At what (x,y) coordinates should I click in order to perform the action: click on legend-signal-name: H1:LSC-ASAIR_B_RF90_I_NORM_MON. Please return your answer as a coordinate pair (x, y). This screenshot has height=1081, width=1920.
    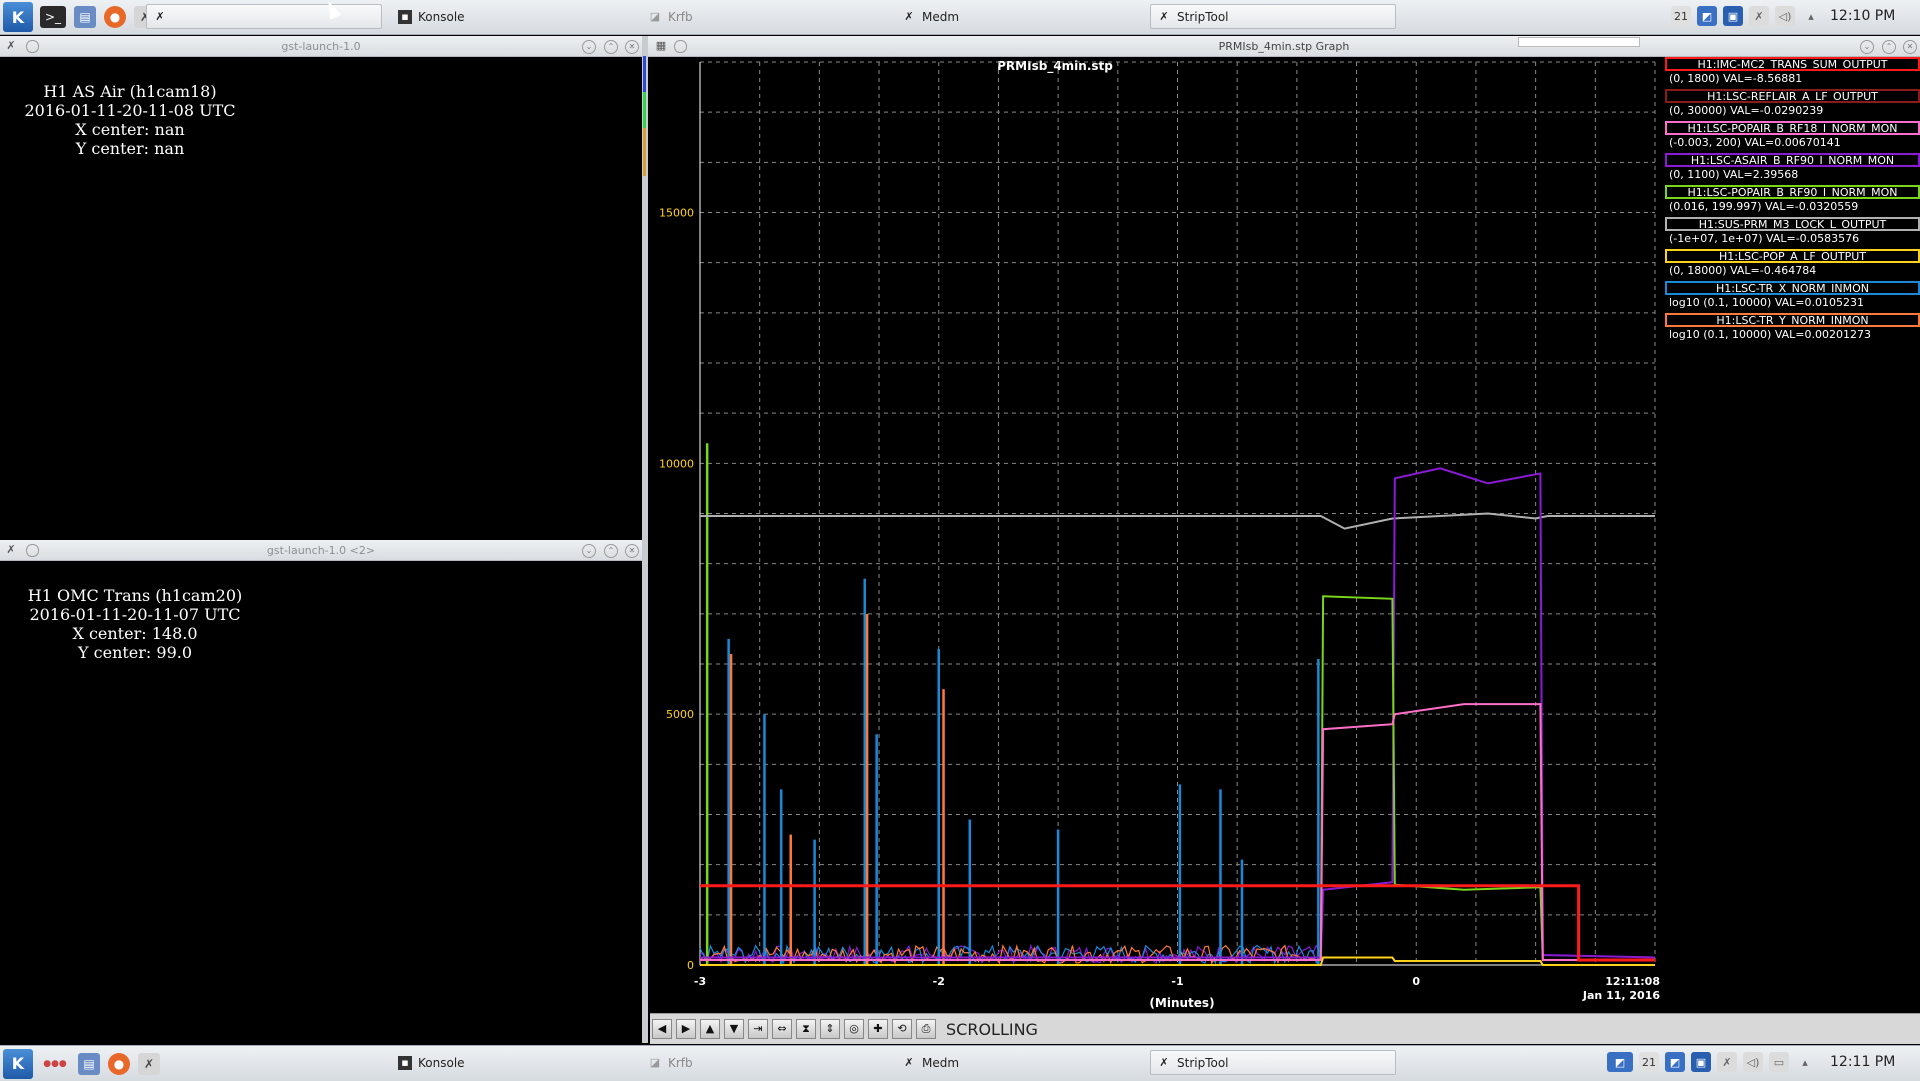
    Looking at the image, I should click on (1792, 160).